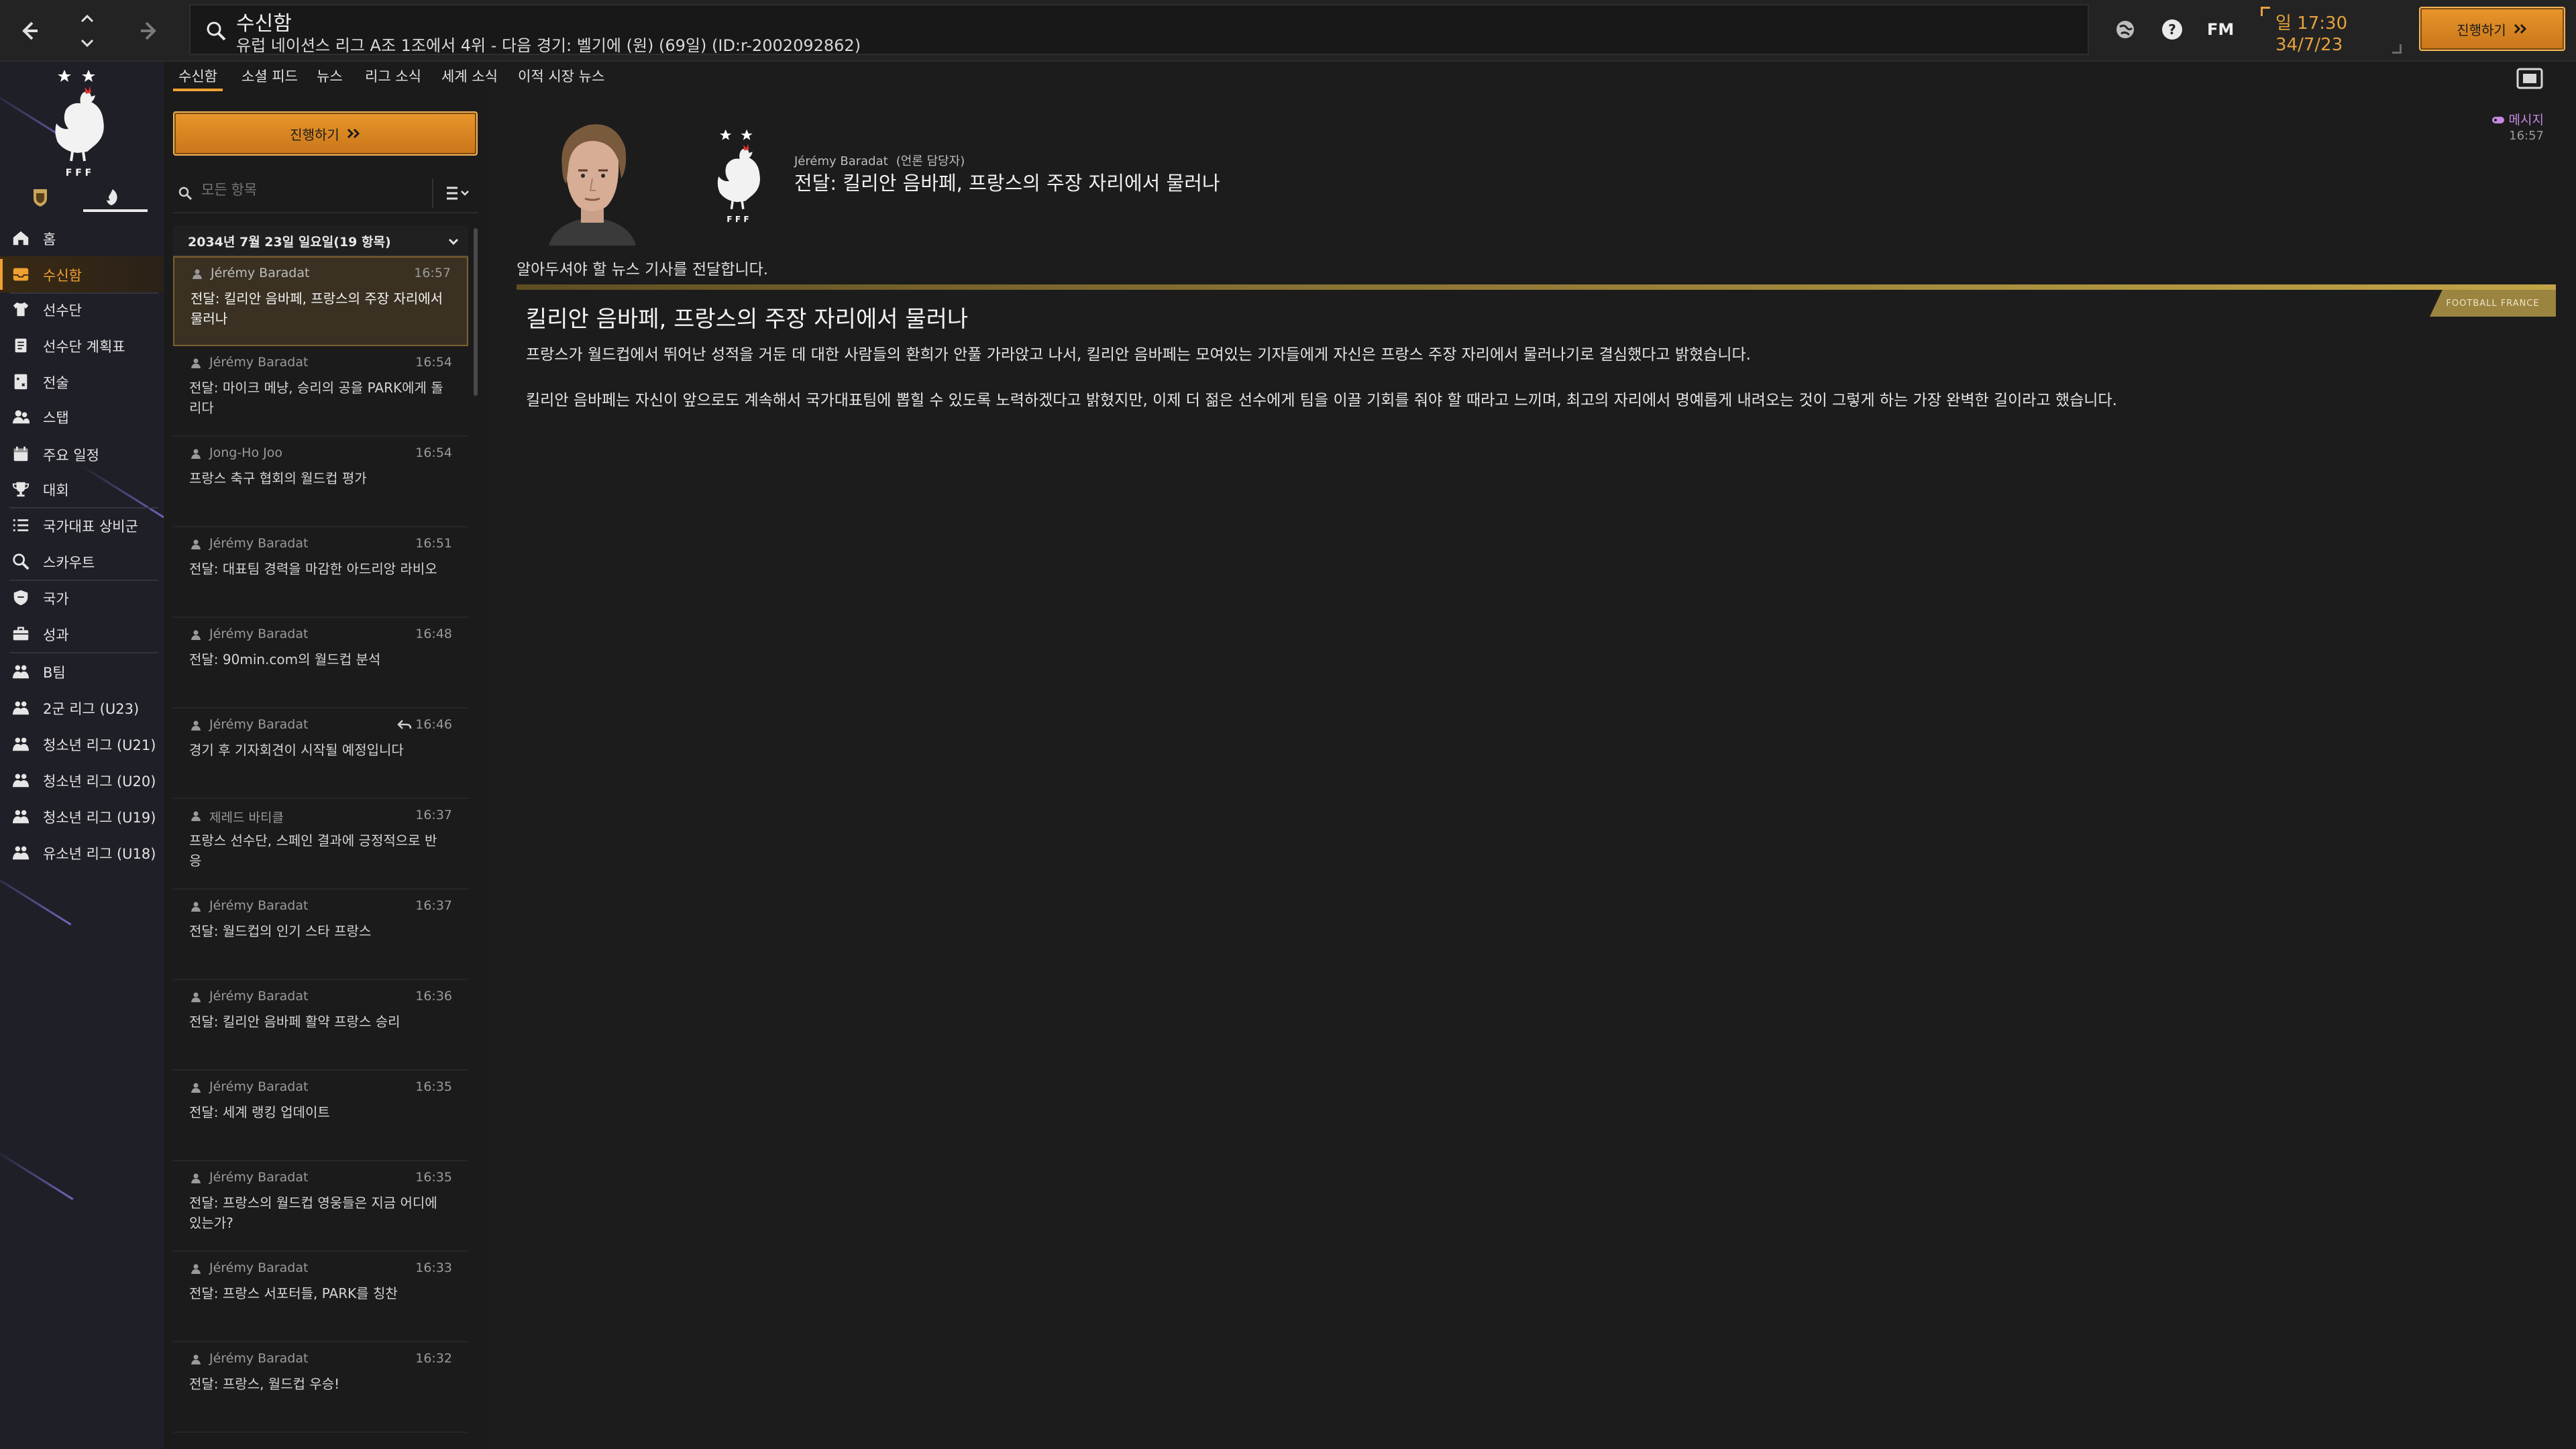 The image size is (2576, 1449). Describe the element at coordinates (40, 197) in the screenshot. I see `club-badge-icon` at that location.